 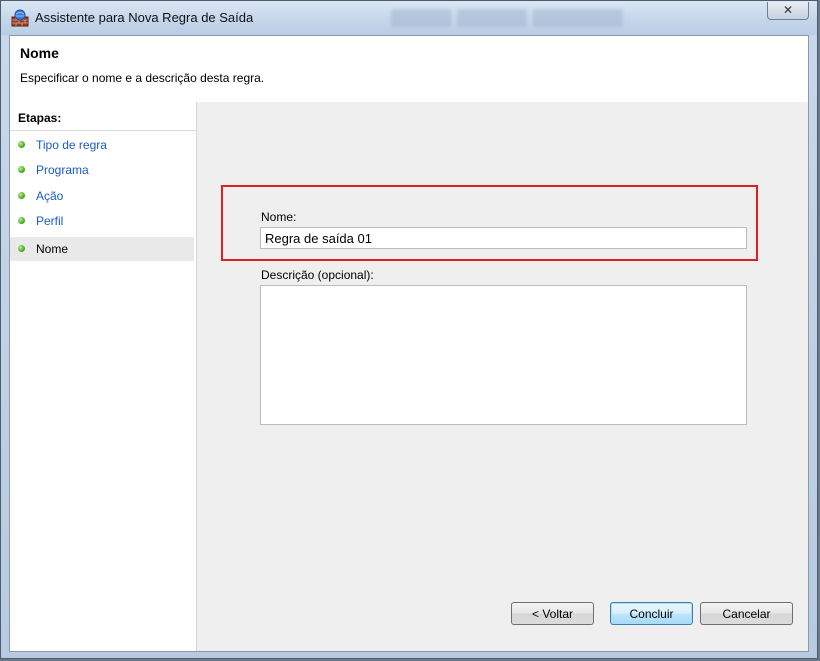 What do you see at coordinates (521, 19) in the screenshot?
I see `background-blur` at bounding box center [521, 19].